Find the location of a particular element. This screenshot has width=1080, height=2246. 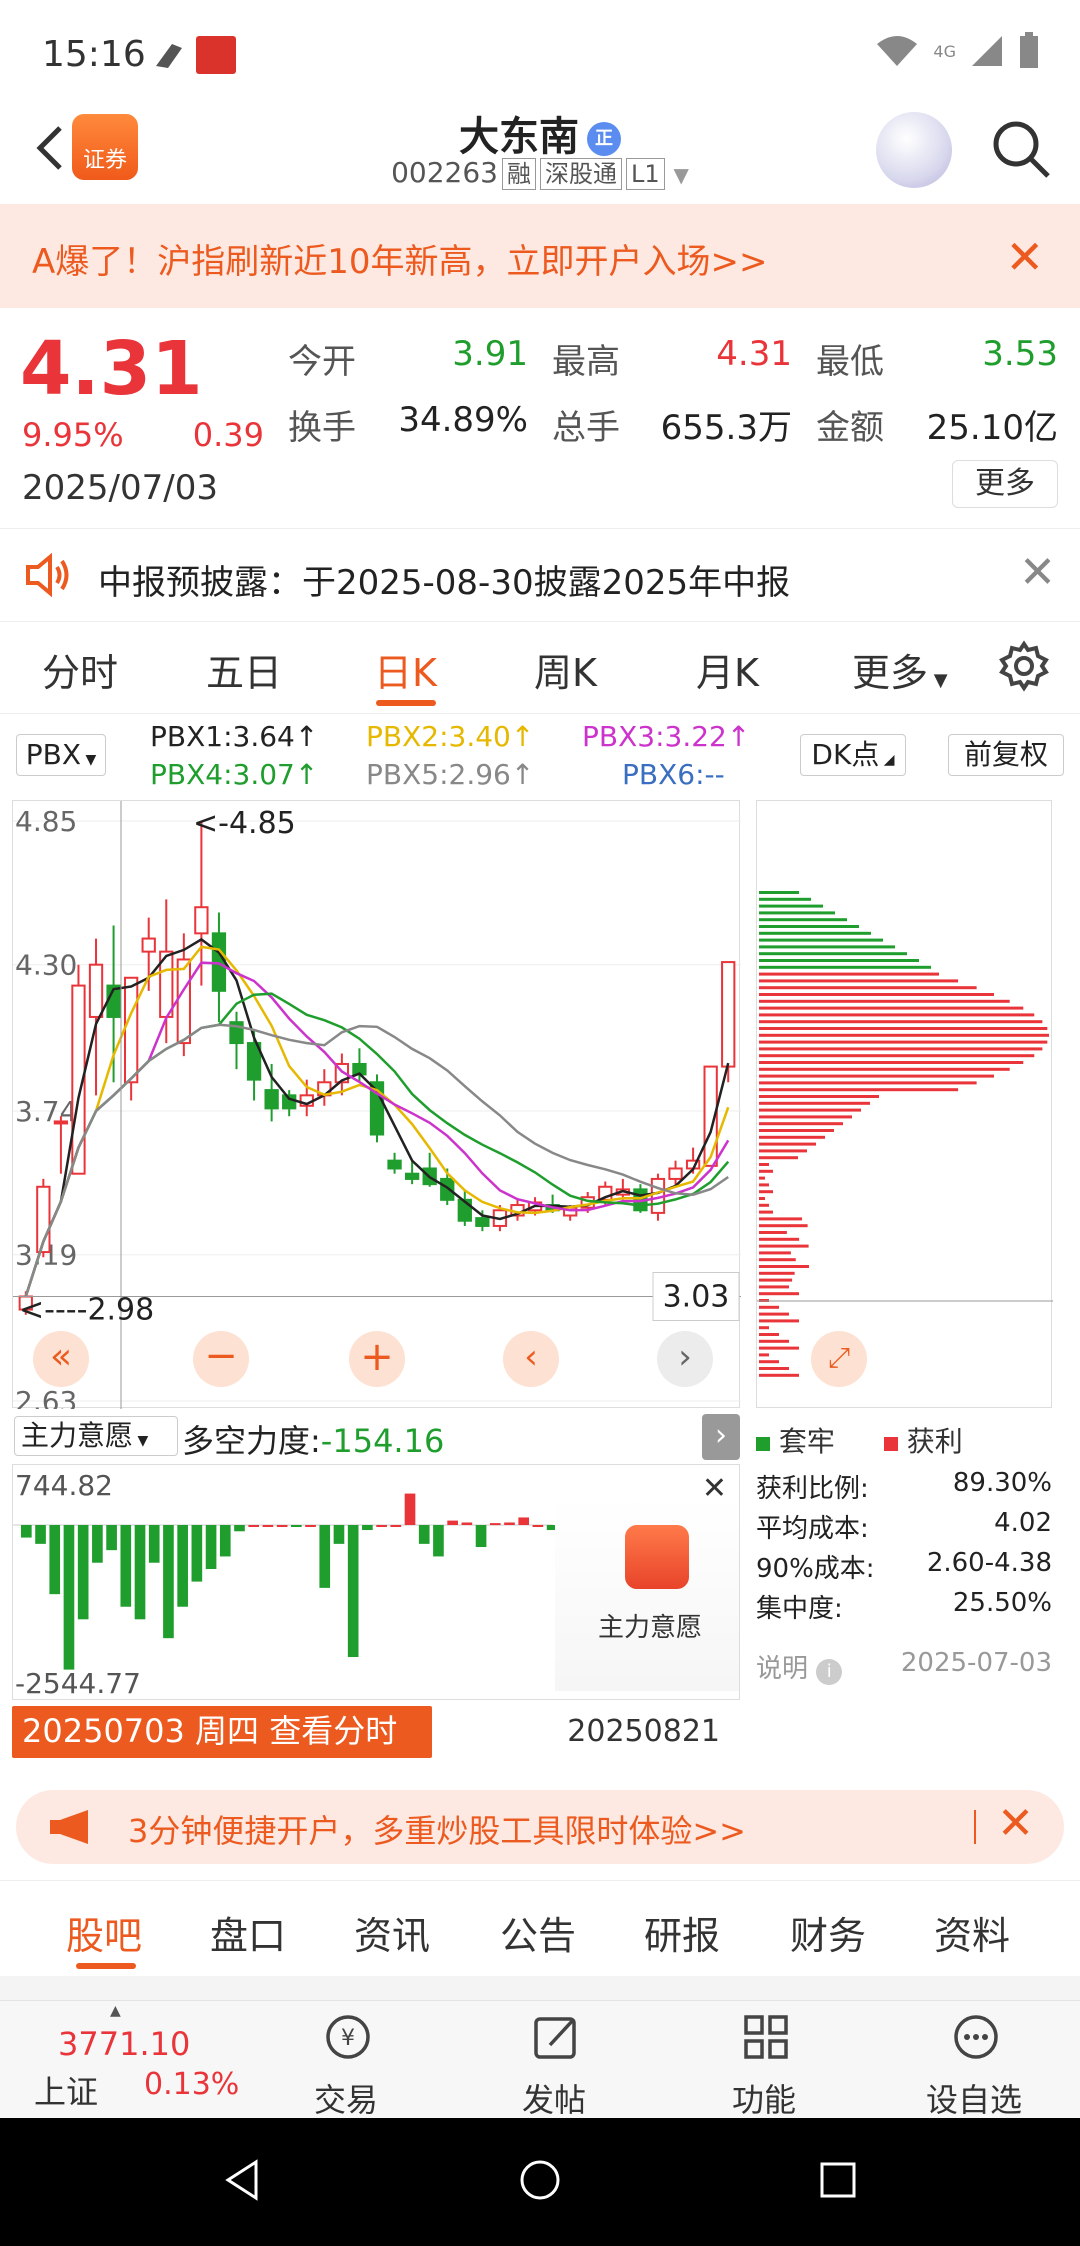

legend-profit-swatch is located at coordinates (890, 1444).